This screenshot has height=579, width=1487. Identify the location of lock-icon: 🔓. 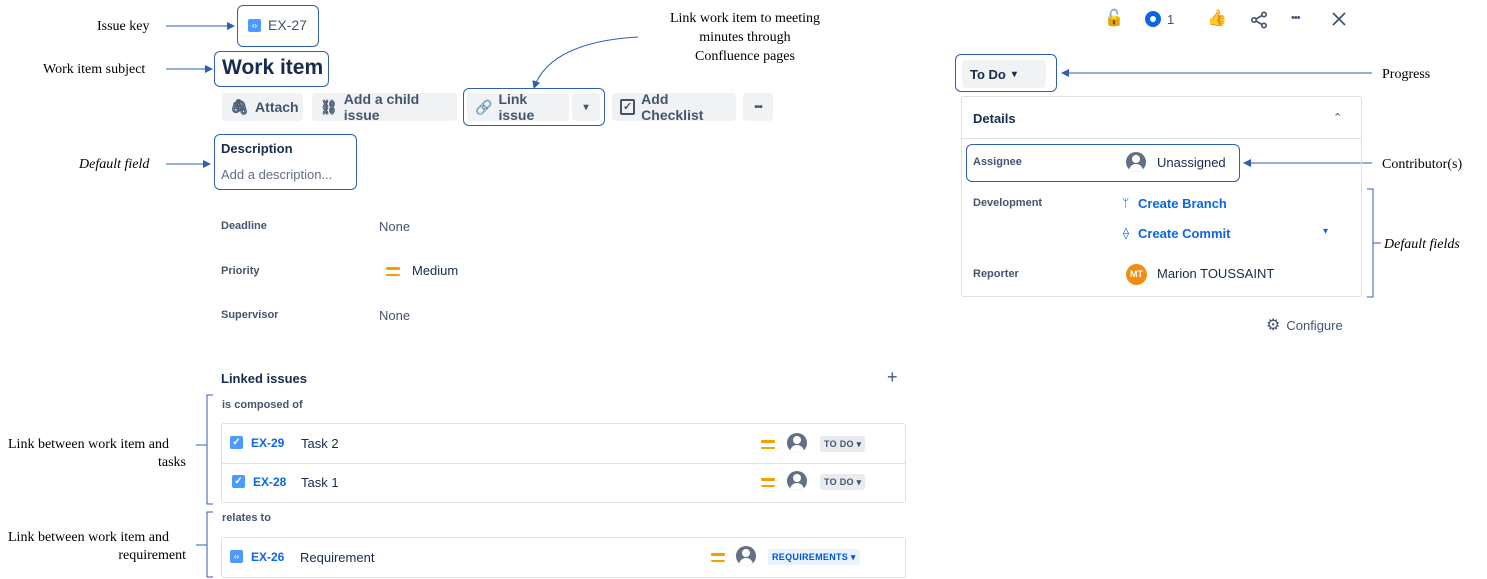
(1114, 19).